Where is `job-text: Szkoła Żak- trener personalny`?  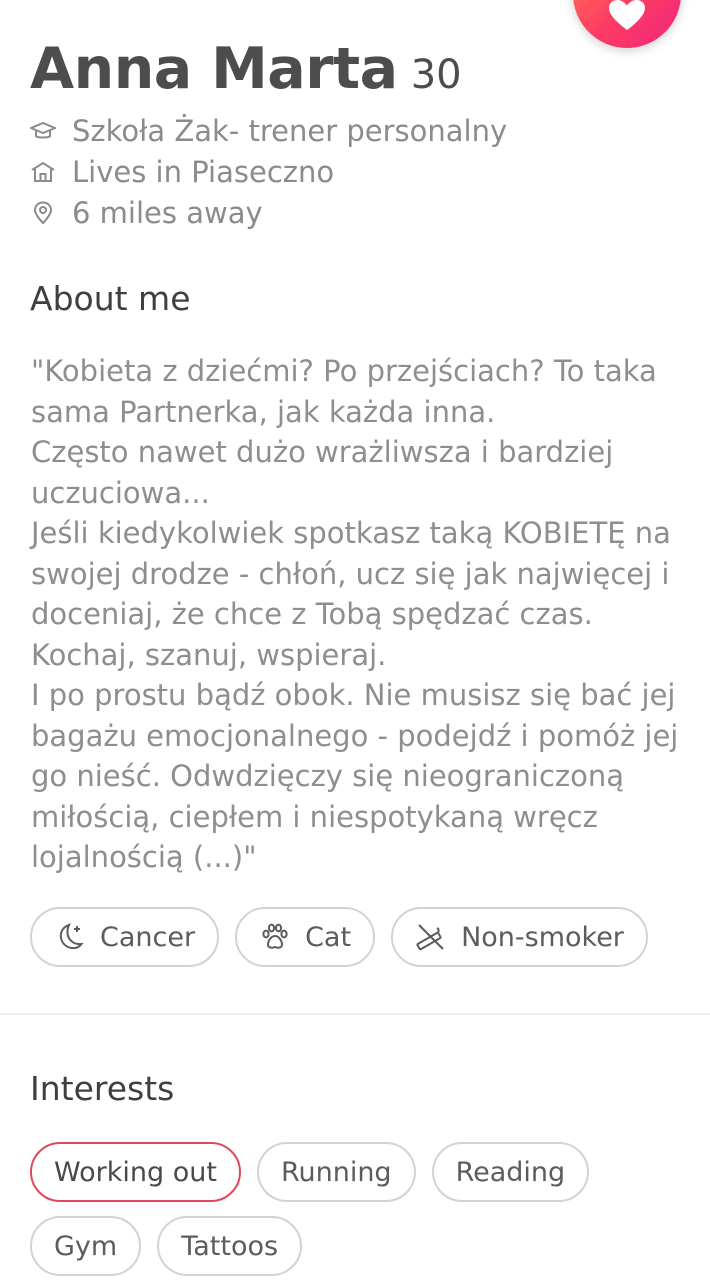 job-text: Szkoła Żak- trener personalny is located at coordinates (290, 131).